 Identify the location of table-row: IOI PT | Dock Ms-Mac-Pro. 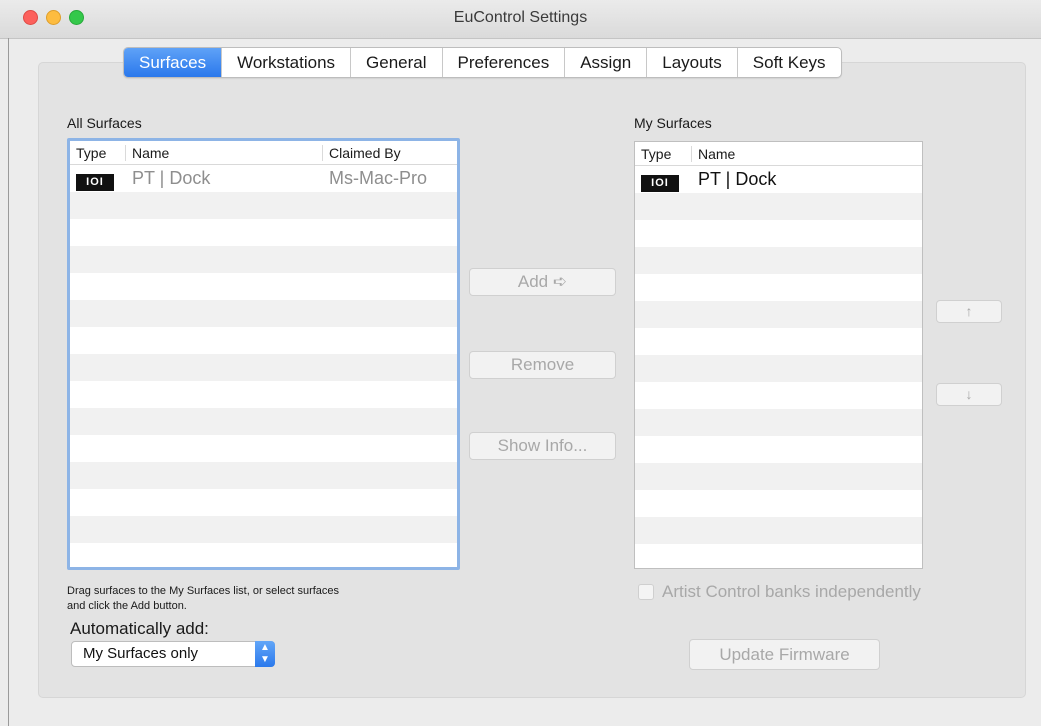
(263, 178).